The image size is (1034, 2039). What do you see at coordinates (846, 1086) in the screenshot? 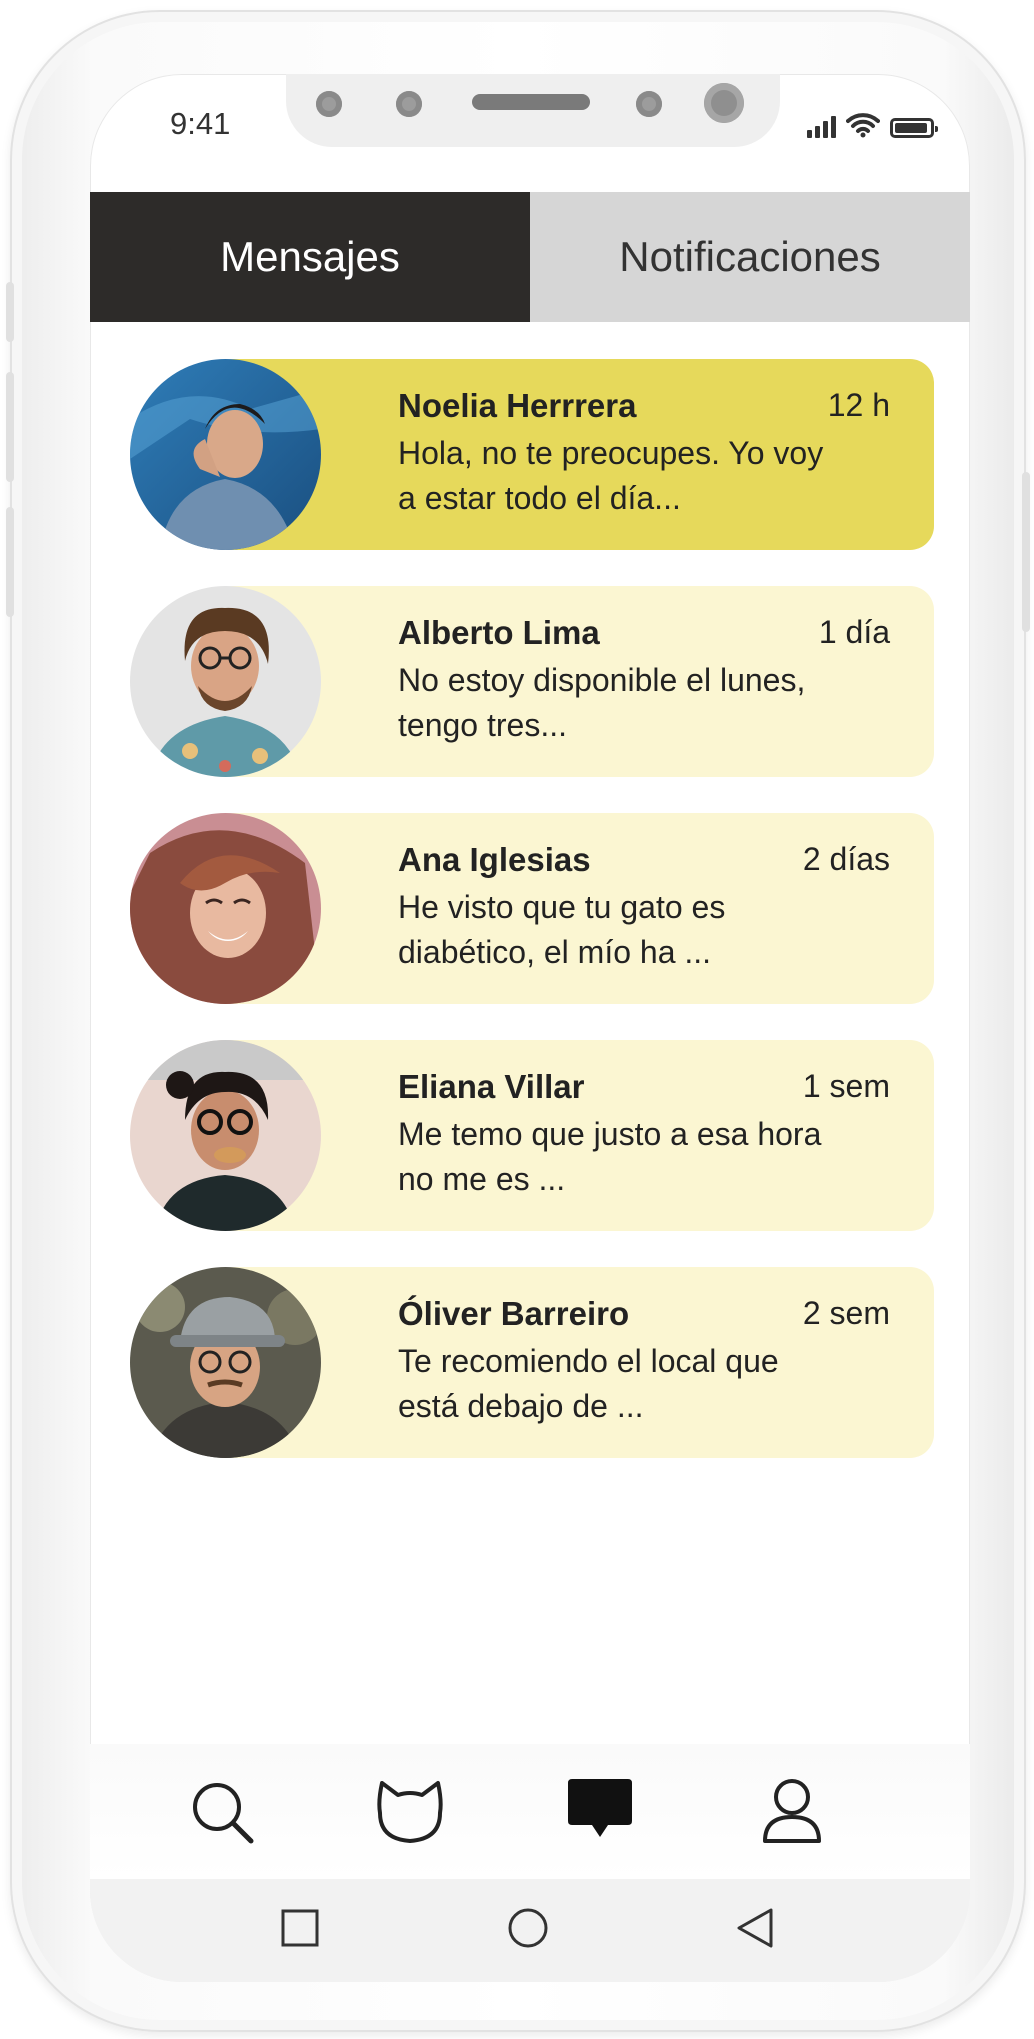
I see `message-time: 1 sem` at bounding box center [846, 1086].